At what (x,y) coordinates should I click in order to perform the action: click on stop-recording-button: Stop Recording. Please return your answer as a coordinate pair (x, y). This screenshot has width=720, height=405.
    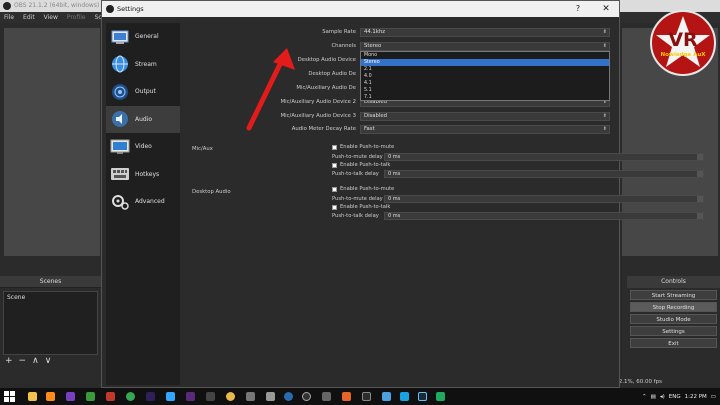
    Looking at the image, I should click on (673, 307).